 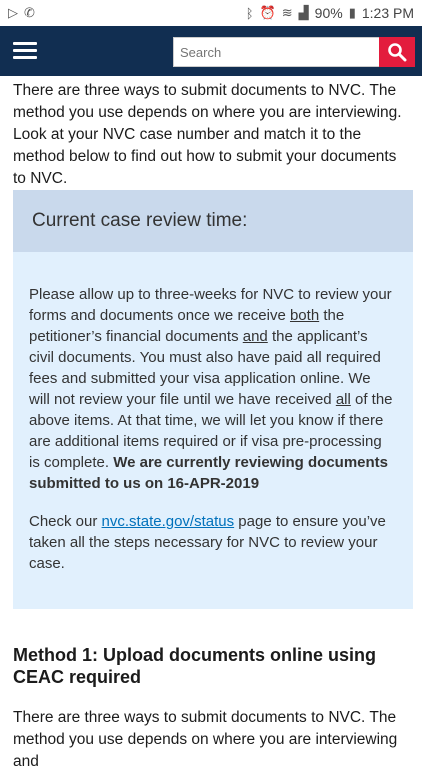 I want to click on battery-percent: 90%, so click(x=328, y=13).